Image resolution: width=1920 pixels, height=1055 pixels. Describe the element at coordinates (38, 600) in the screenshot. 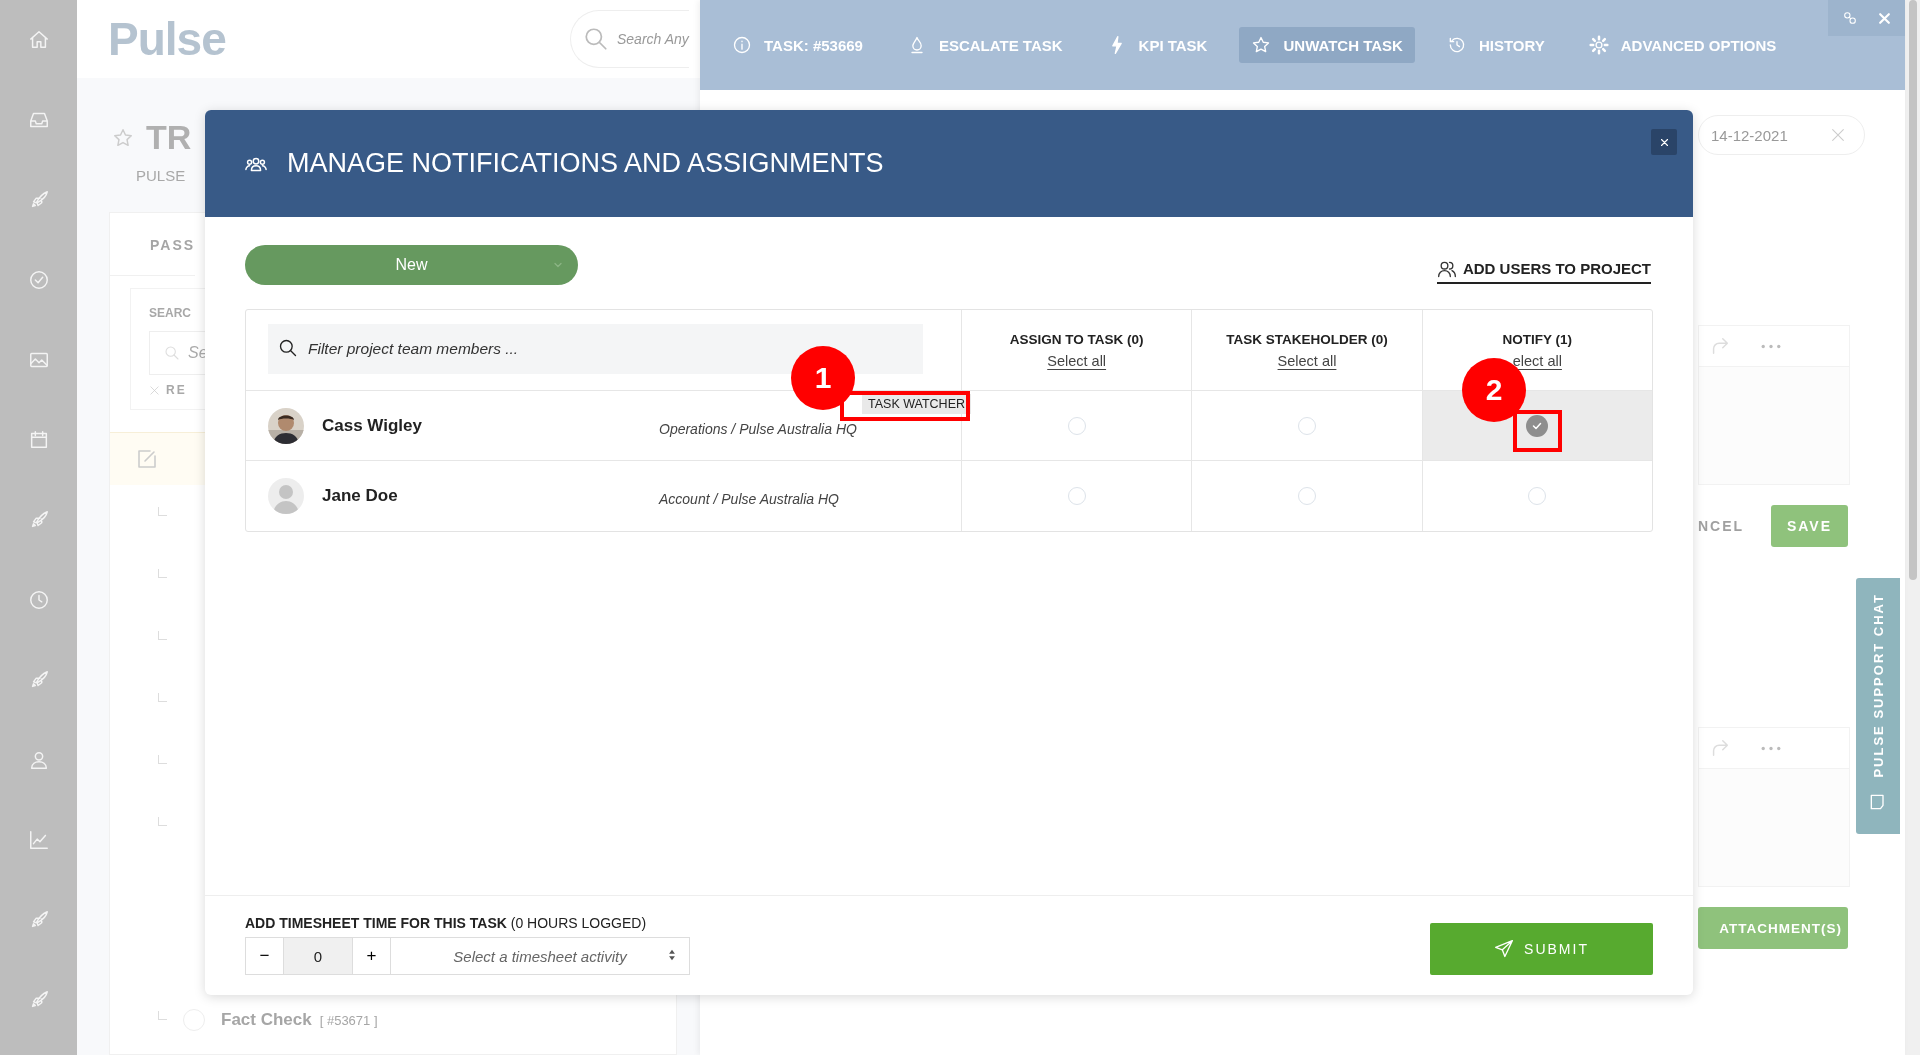

I see `clock-icon` at that location.